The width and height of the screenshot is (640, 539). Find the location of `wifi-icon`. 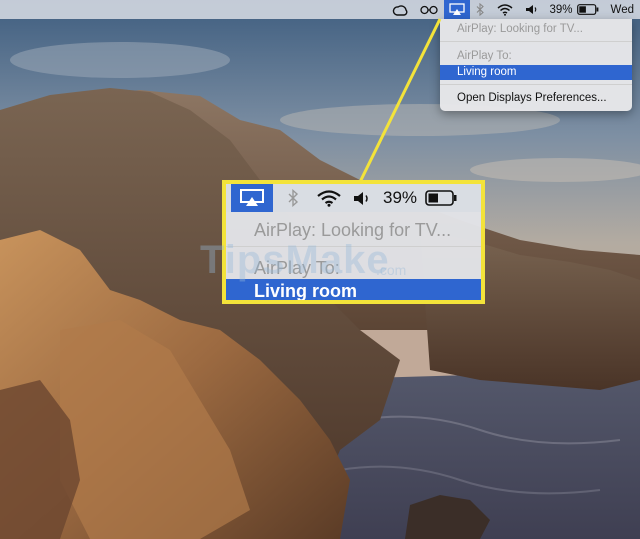

wifi-icon is located at coordinates (329, 198).